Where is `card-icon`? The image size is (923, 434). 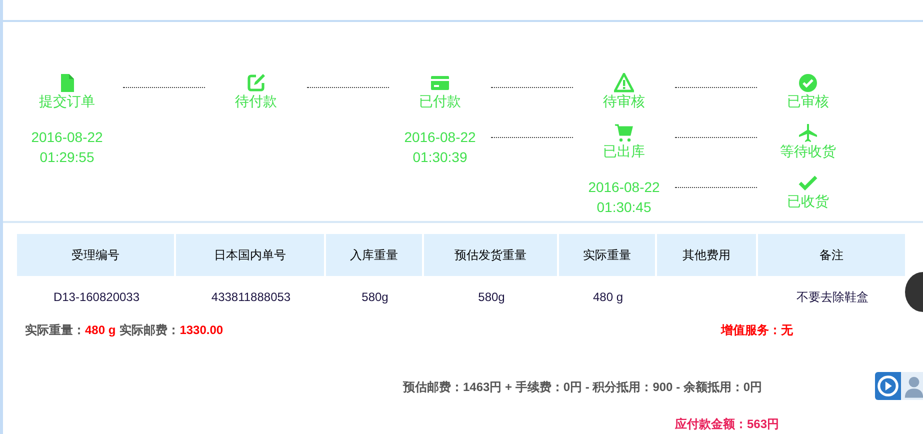 card-icon is located at coordinates (440, 83).